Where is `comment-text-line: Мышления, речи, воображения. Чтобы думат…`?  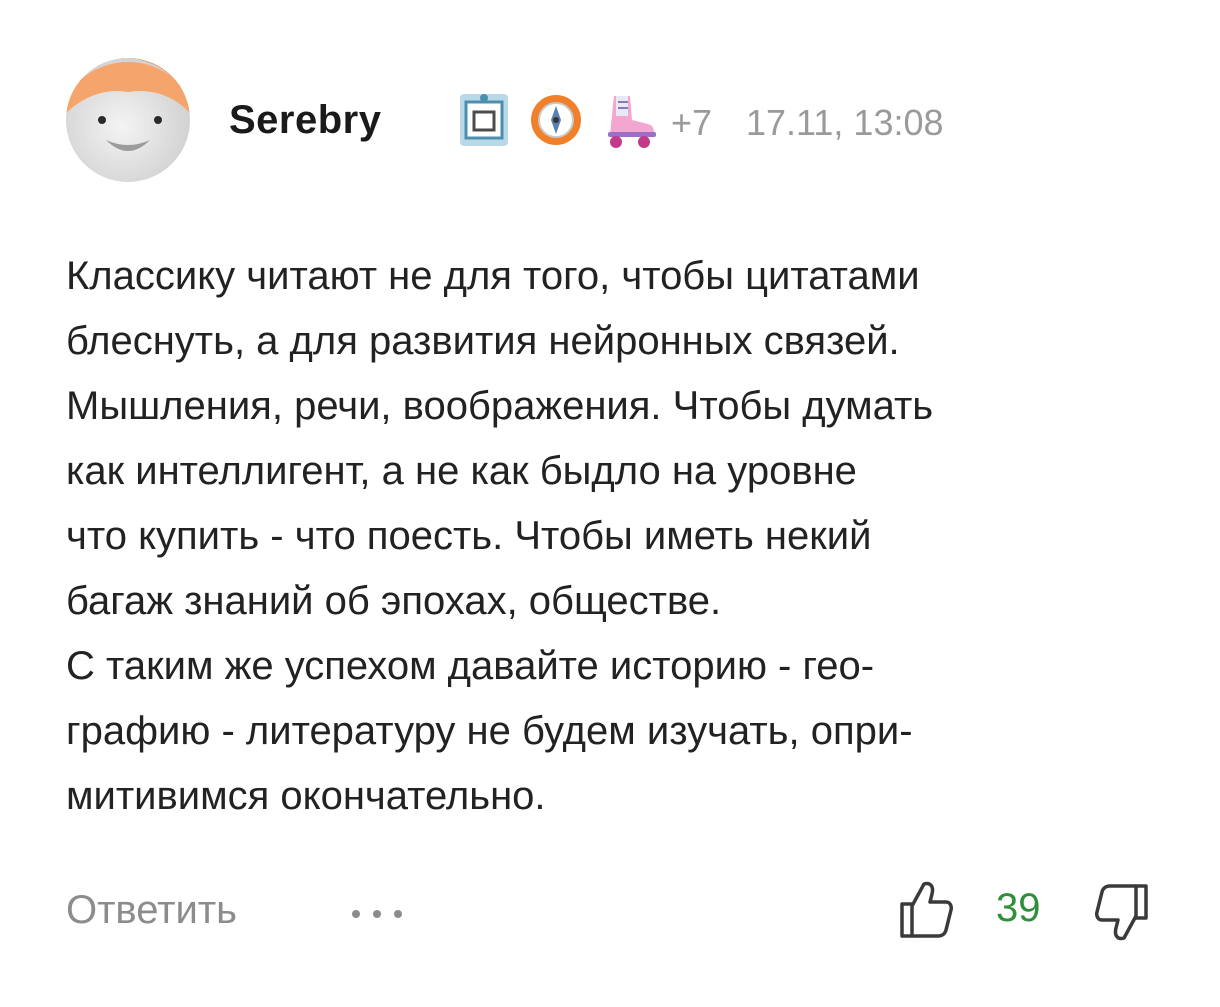
comment-text-line: Мышления, речи, воображения. Чтобы думат… is located at coordinates (500, 406).